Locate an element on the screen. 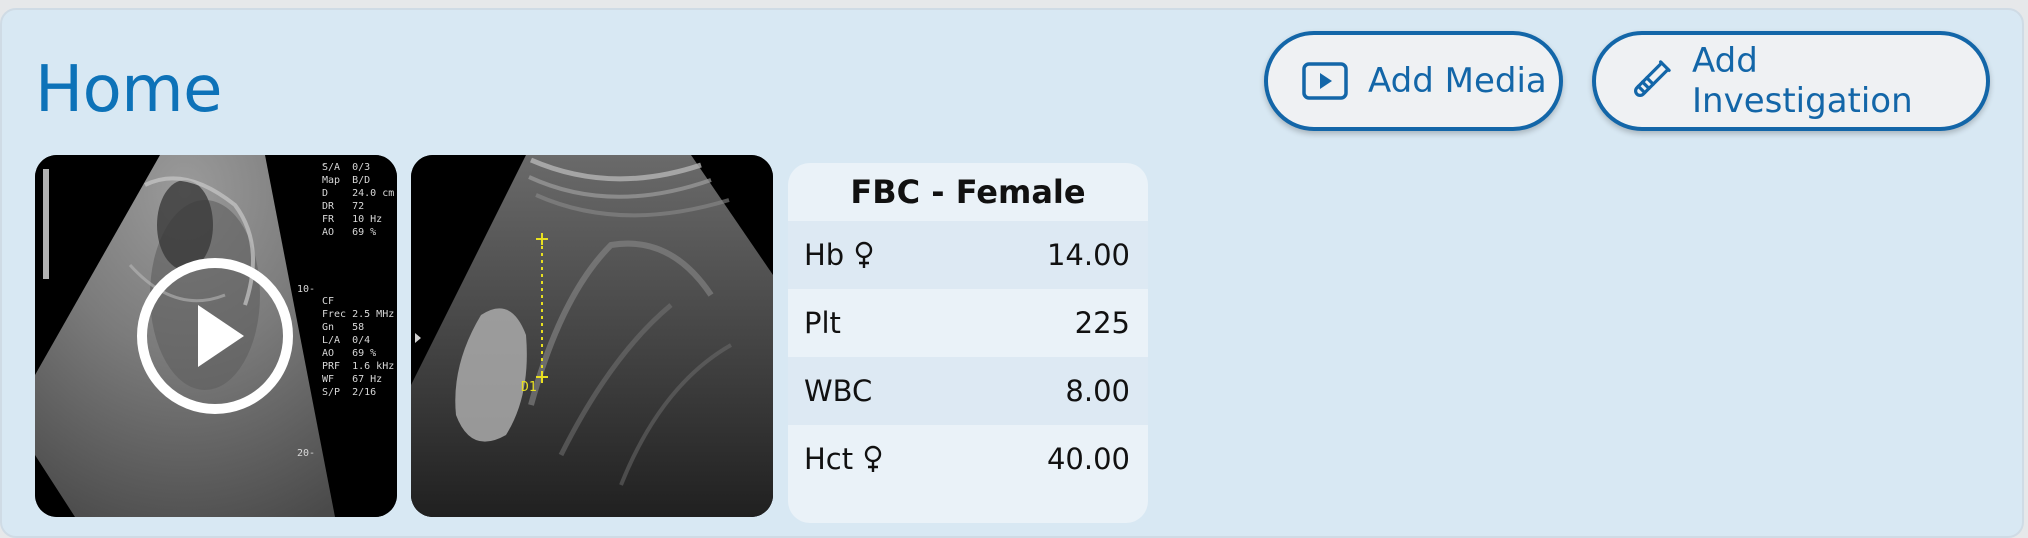  test-tube-icon is located at coordinates (1650, 81).